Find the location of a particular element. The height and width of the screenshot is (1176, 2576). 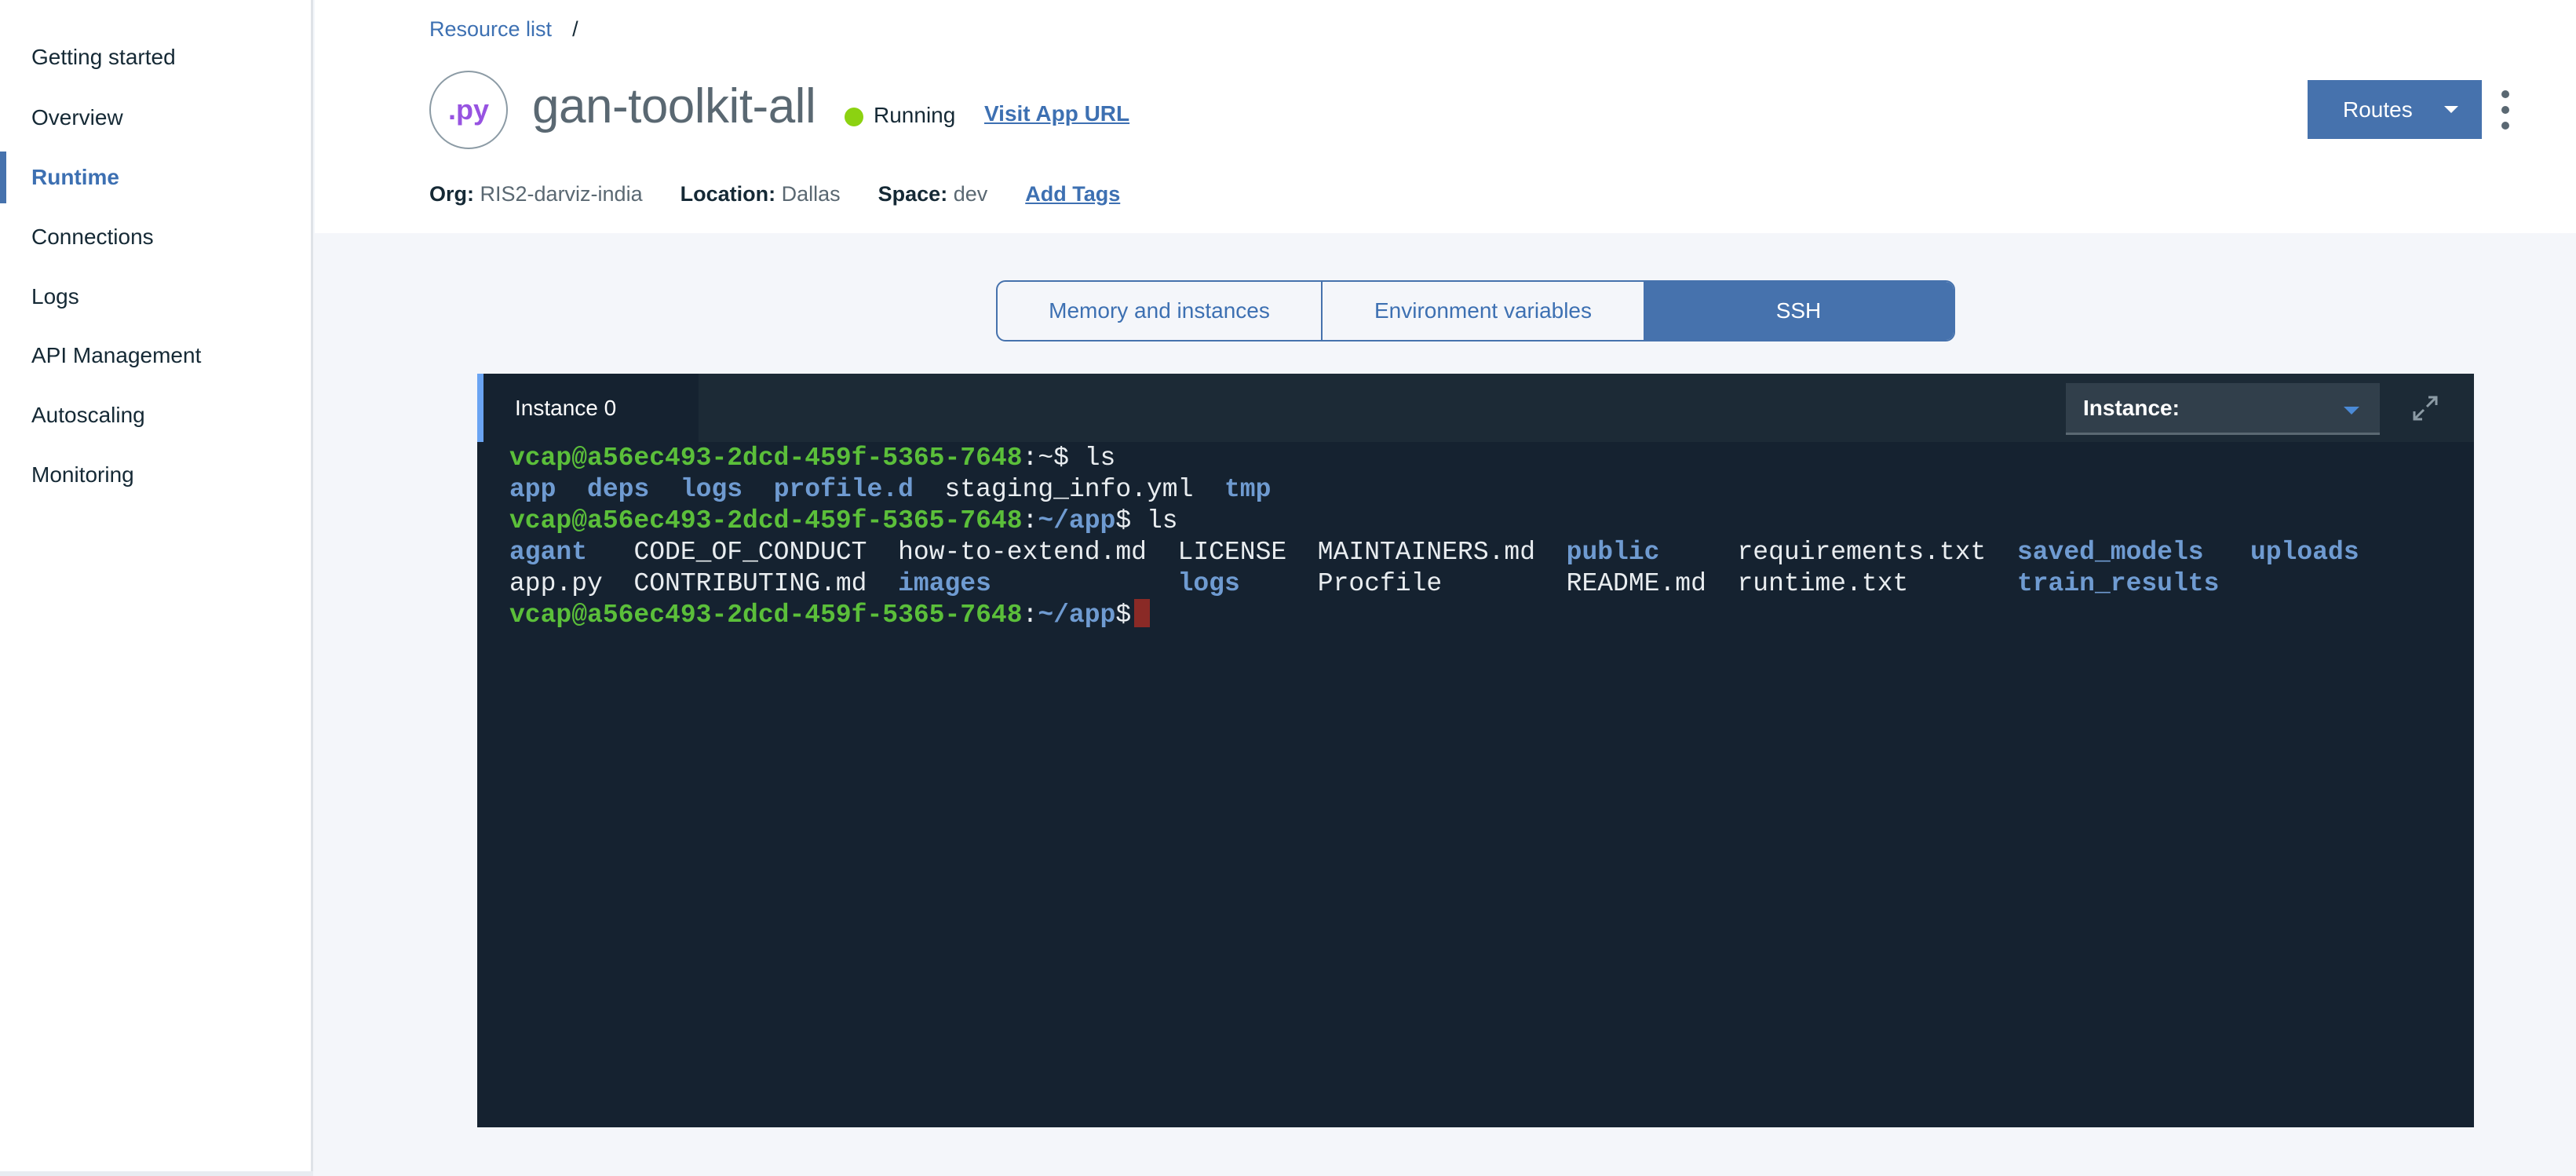

meta-location-value: Dallas is located at coordinates (811, 194).